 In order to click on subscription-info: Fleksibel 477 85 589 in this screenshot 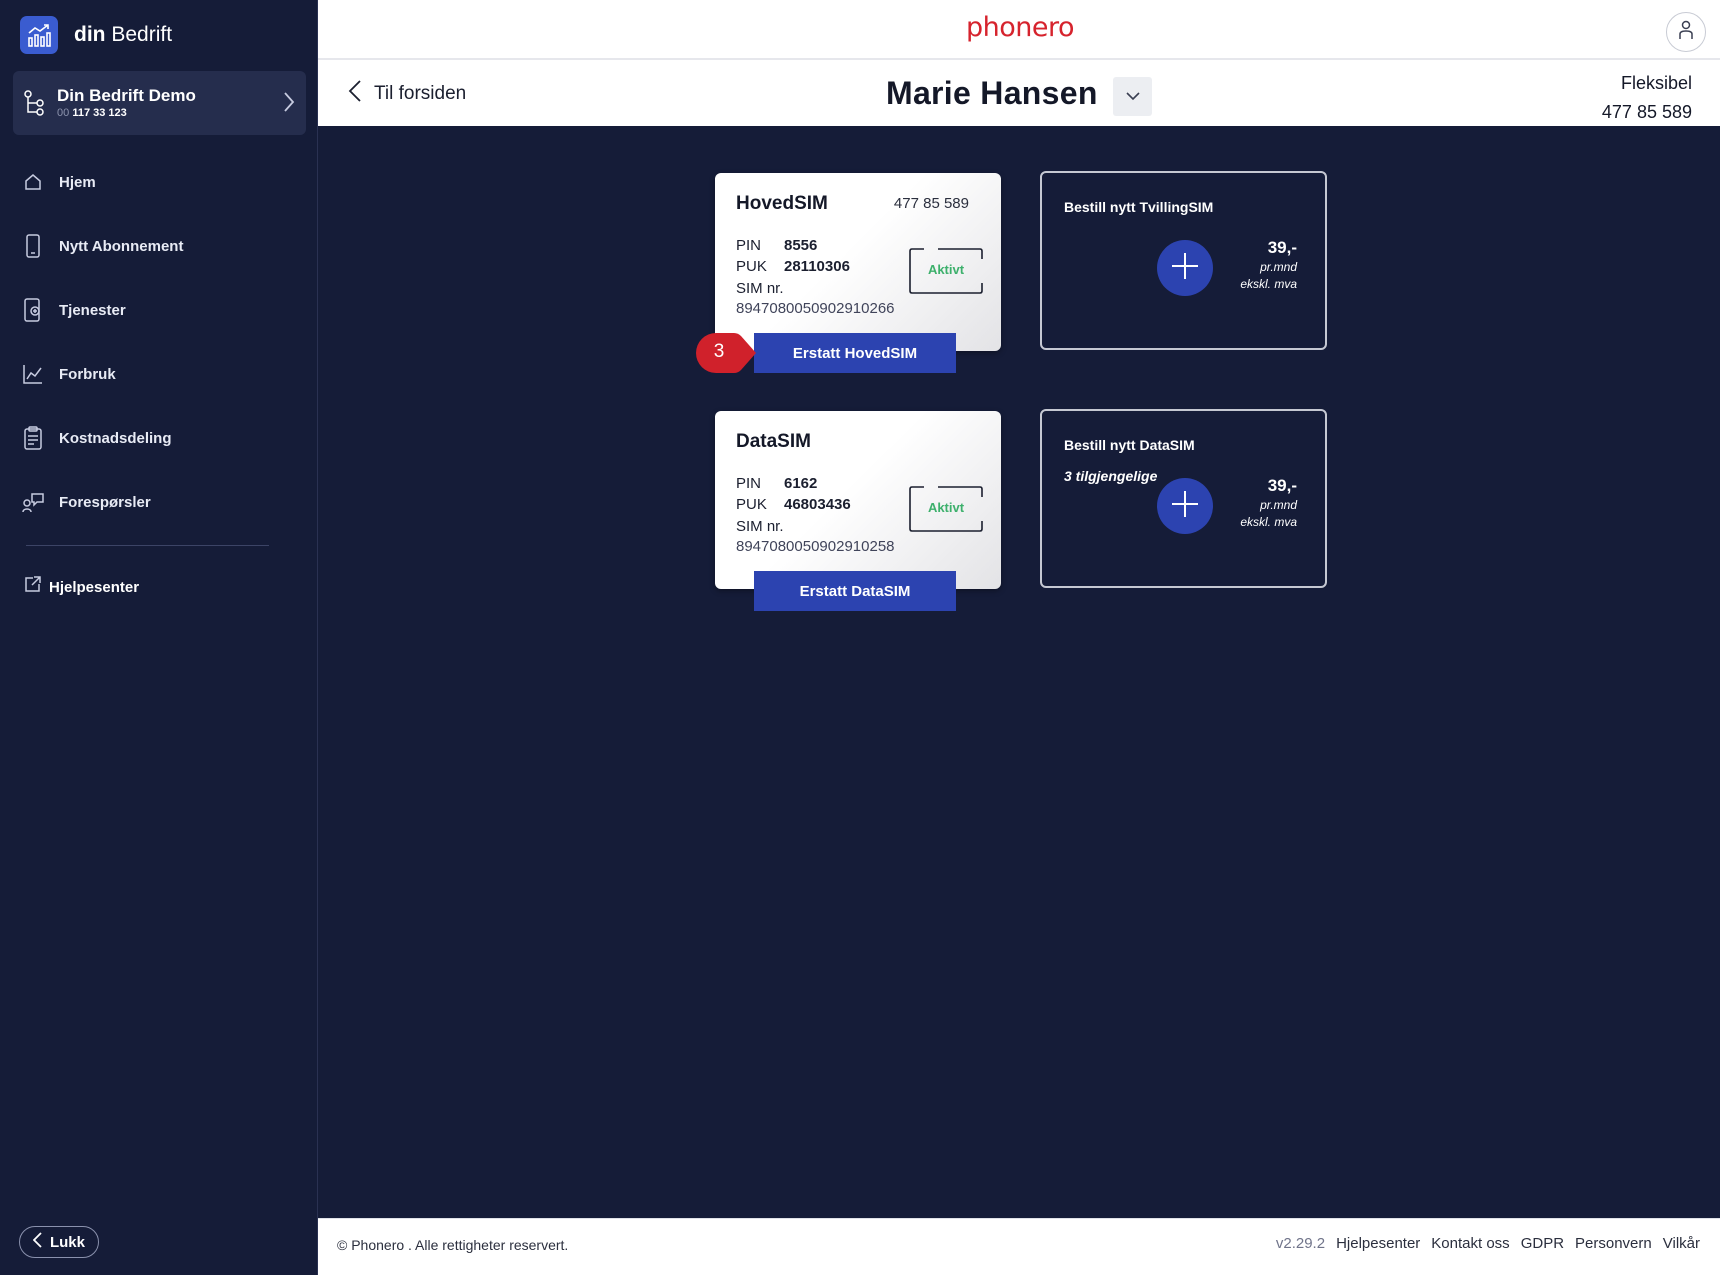, I will do `click(1647, 98)`.